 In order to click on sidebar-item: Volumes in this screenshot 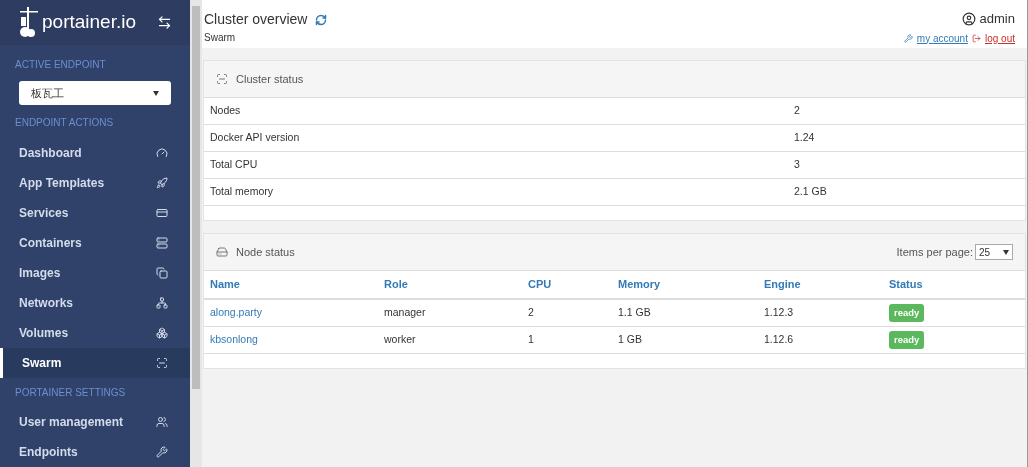, I will do `click(95, 333)`.